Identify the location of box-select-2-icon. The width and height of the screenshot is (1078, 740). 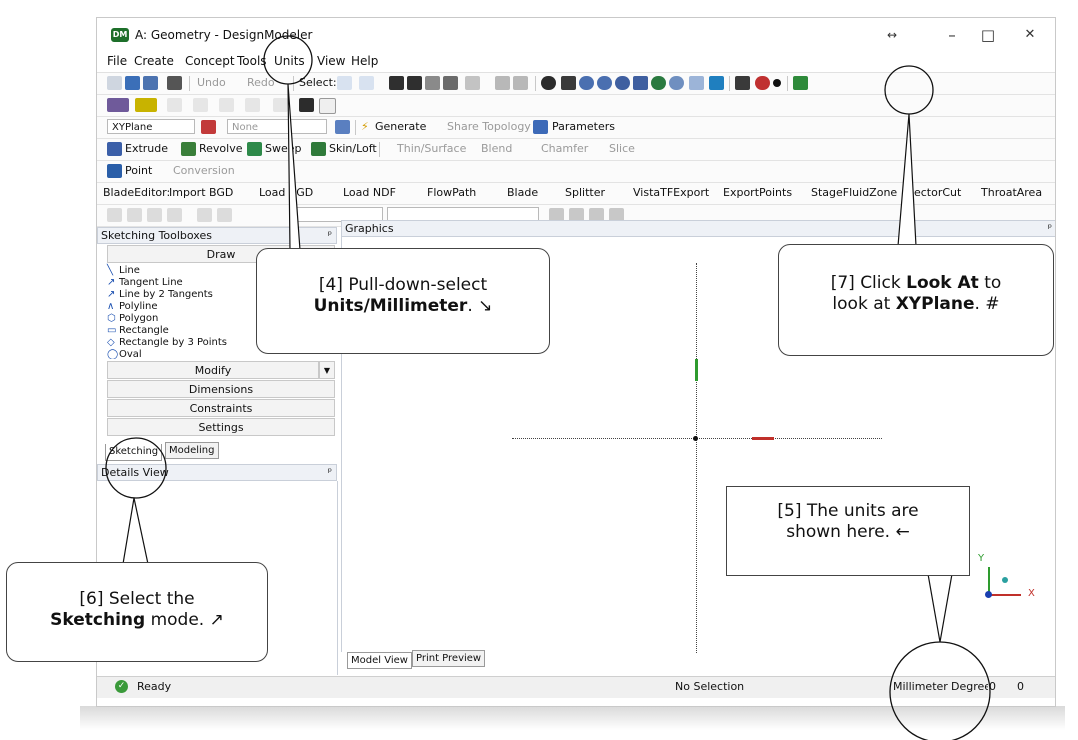
(520, 83).